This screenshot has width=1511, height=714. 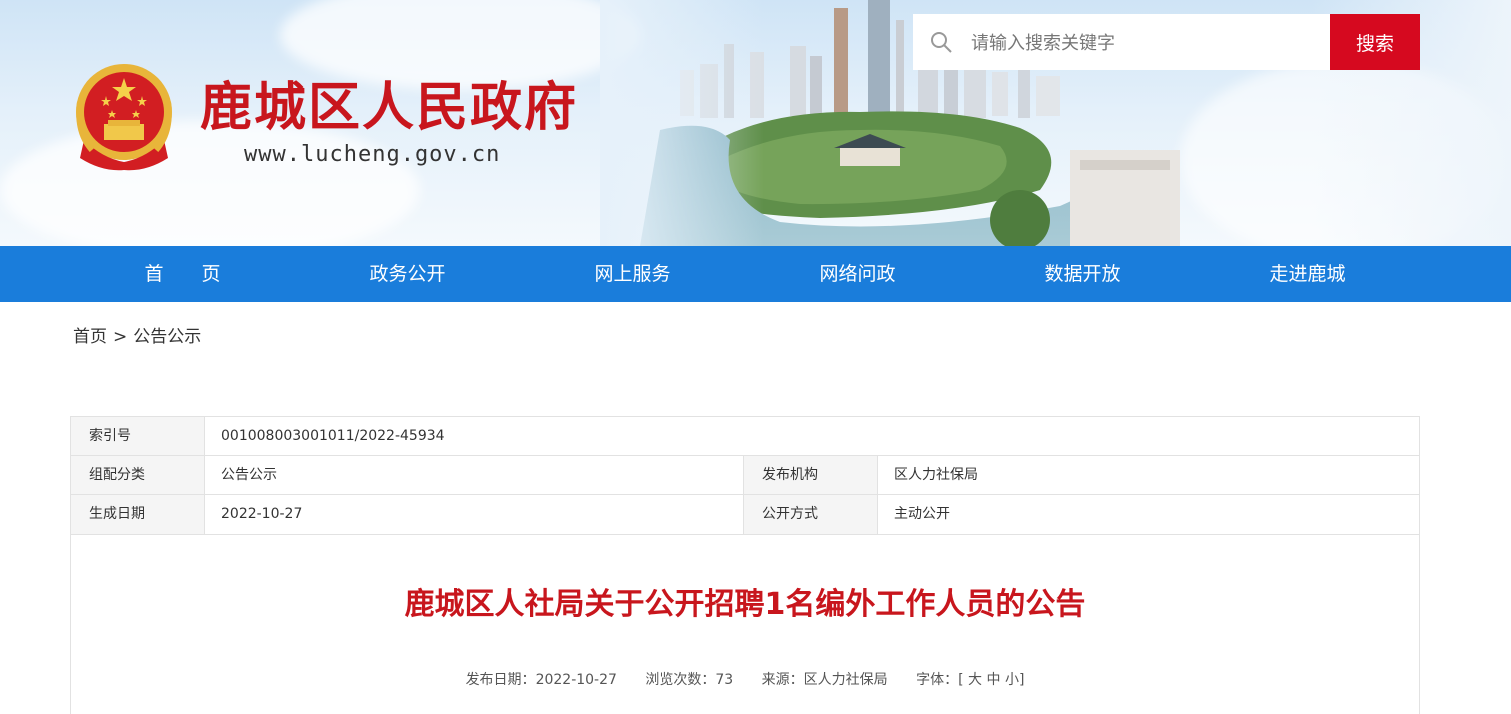 What do you see at coordinates (167, 337) in the screenshot?
I see `breadcrumb-current-link: 公告公示` at bounding box center [167, 337].